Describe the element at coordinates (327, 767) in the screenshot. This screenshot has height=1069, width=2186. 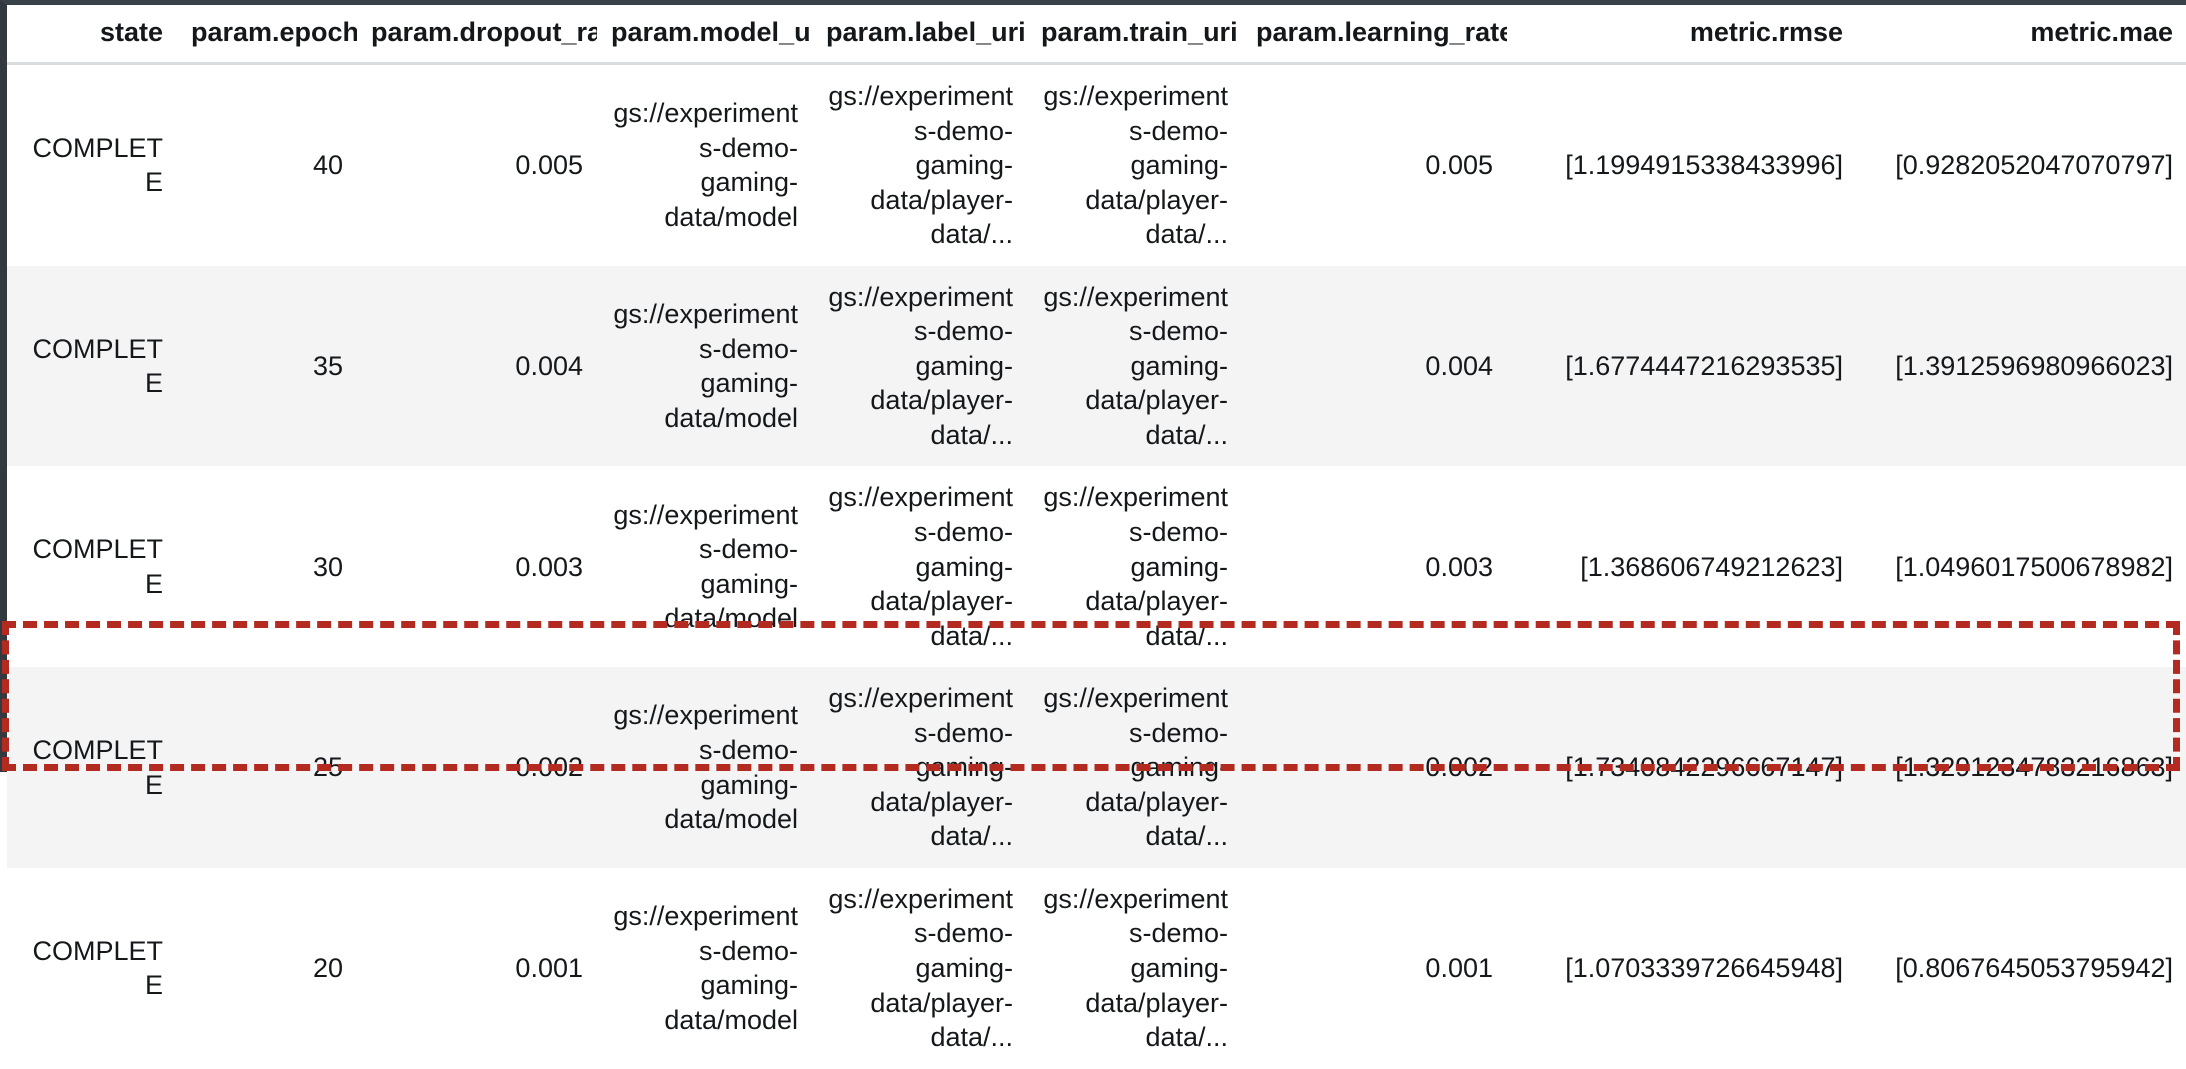
I see `cell-param-epochs: 25` at that location.